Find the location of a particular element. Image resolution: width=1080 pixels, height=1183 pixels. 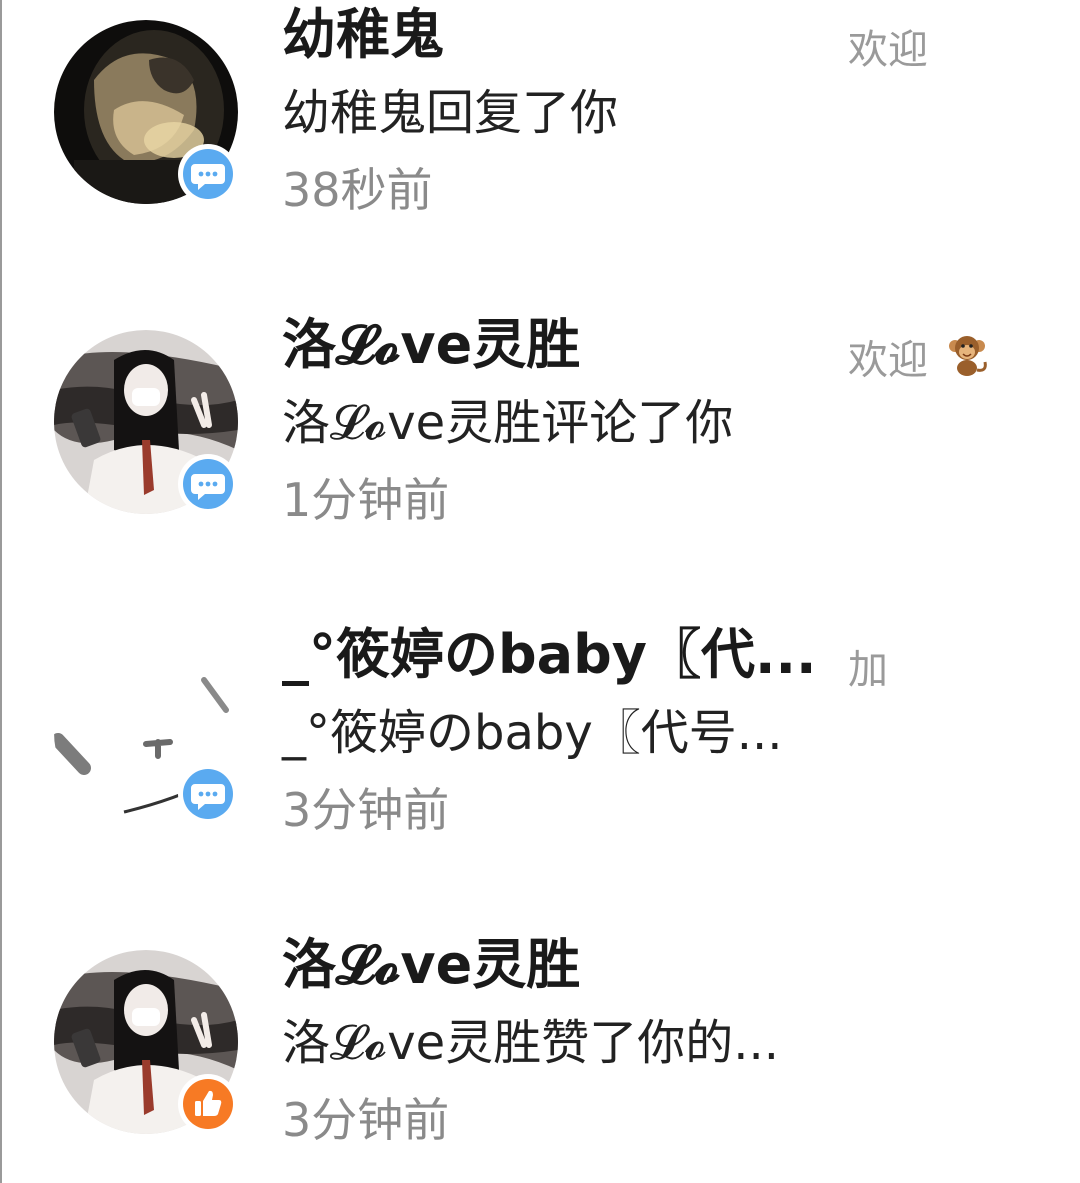

content-preview-text: 加 is located at coordinates (868, 670).